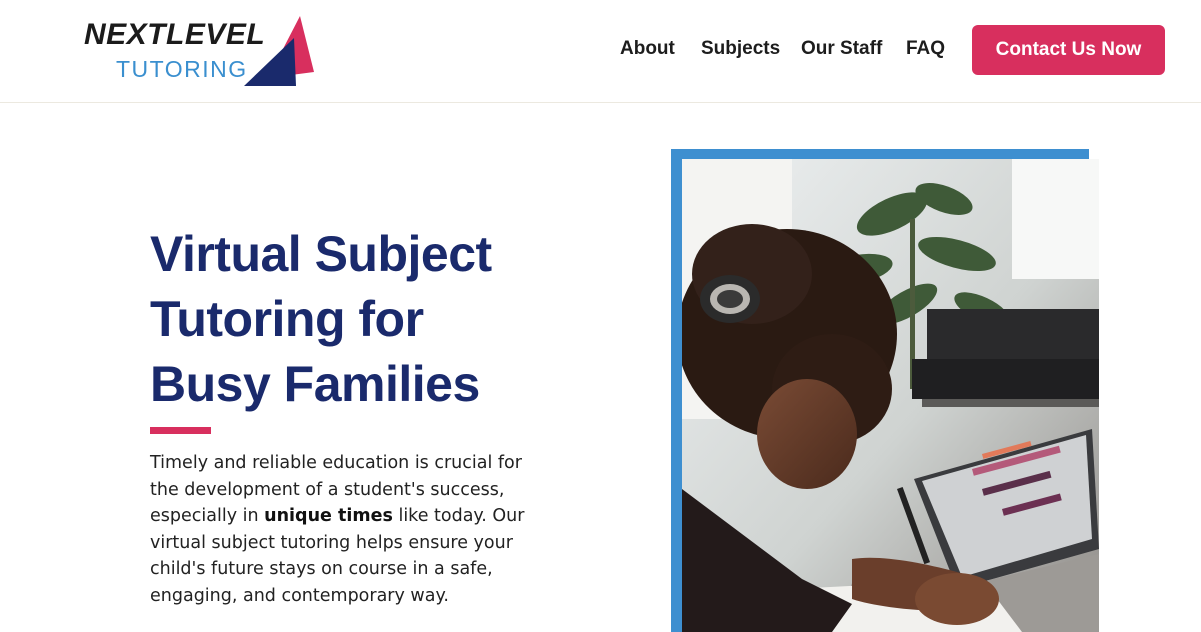 This screenshot has height=632, width=1201. I want to click on hero-title-line: Tutoring for, so click(287, 319).